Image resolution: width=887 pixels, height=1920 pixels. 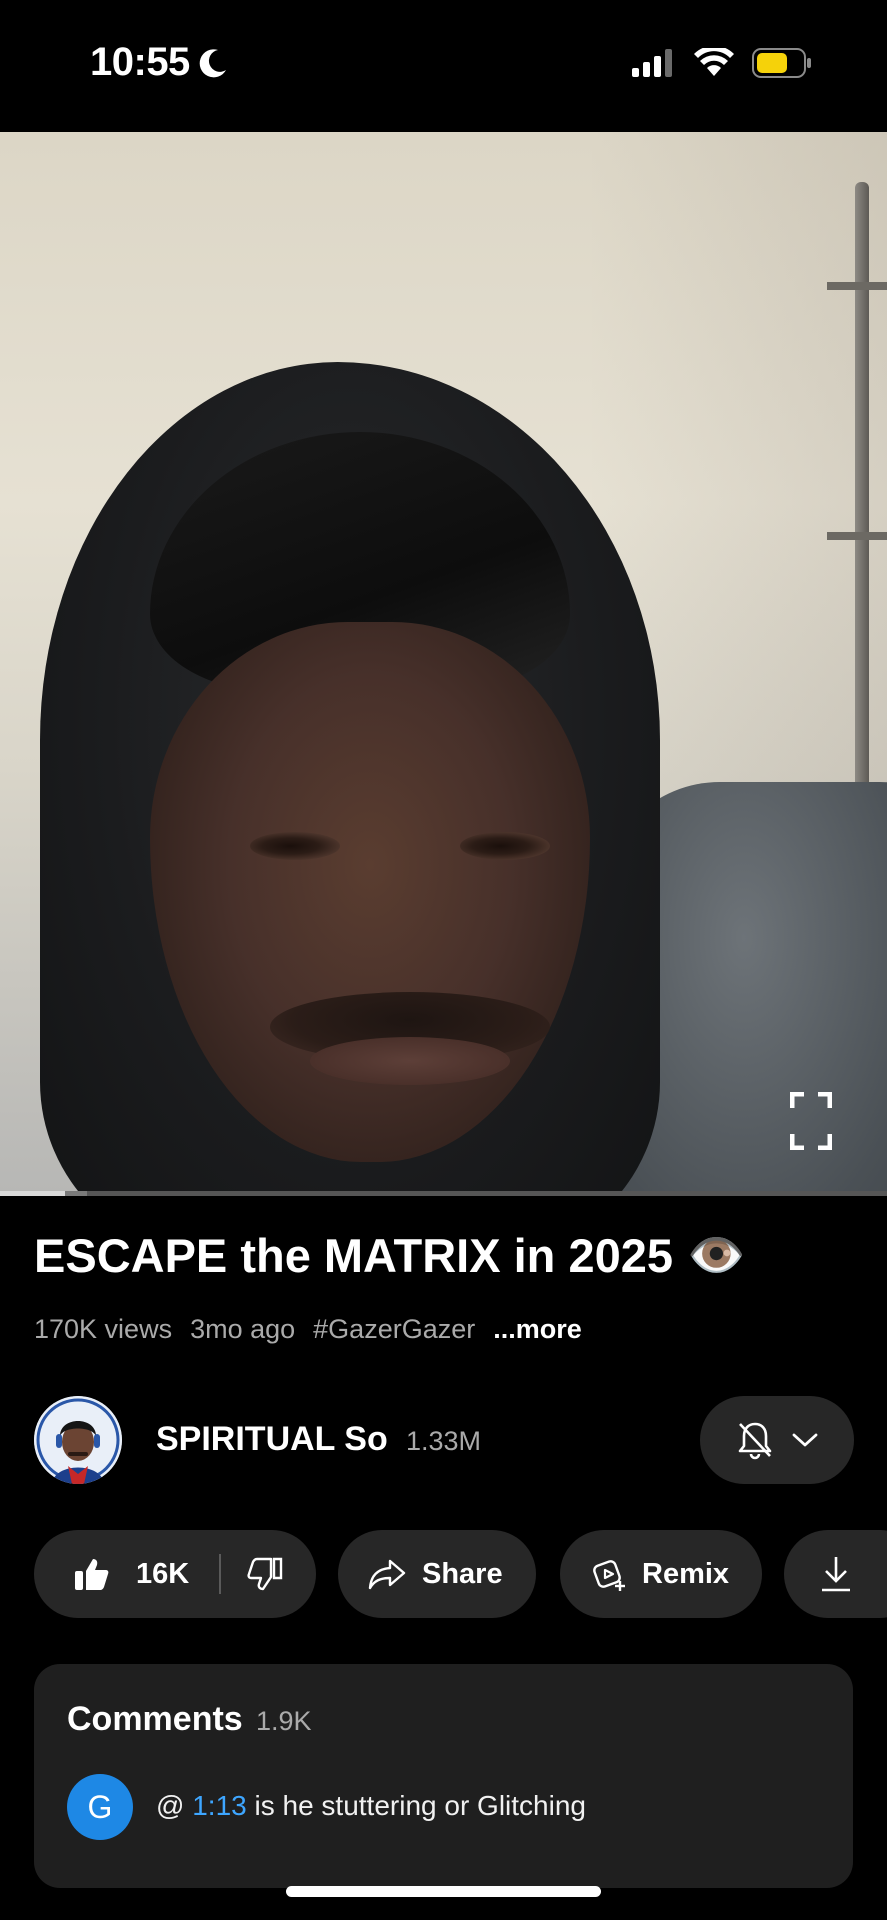 I want to click on action-bar: 16K Share Remix, so click(x=460, y=1574).